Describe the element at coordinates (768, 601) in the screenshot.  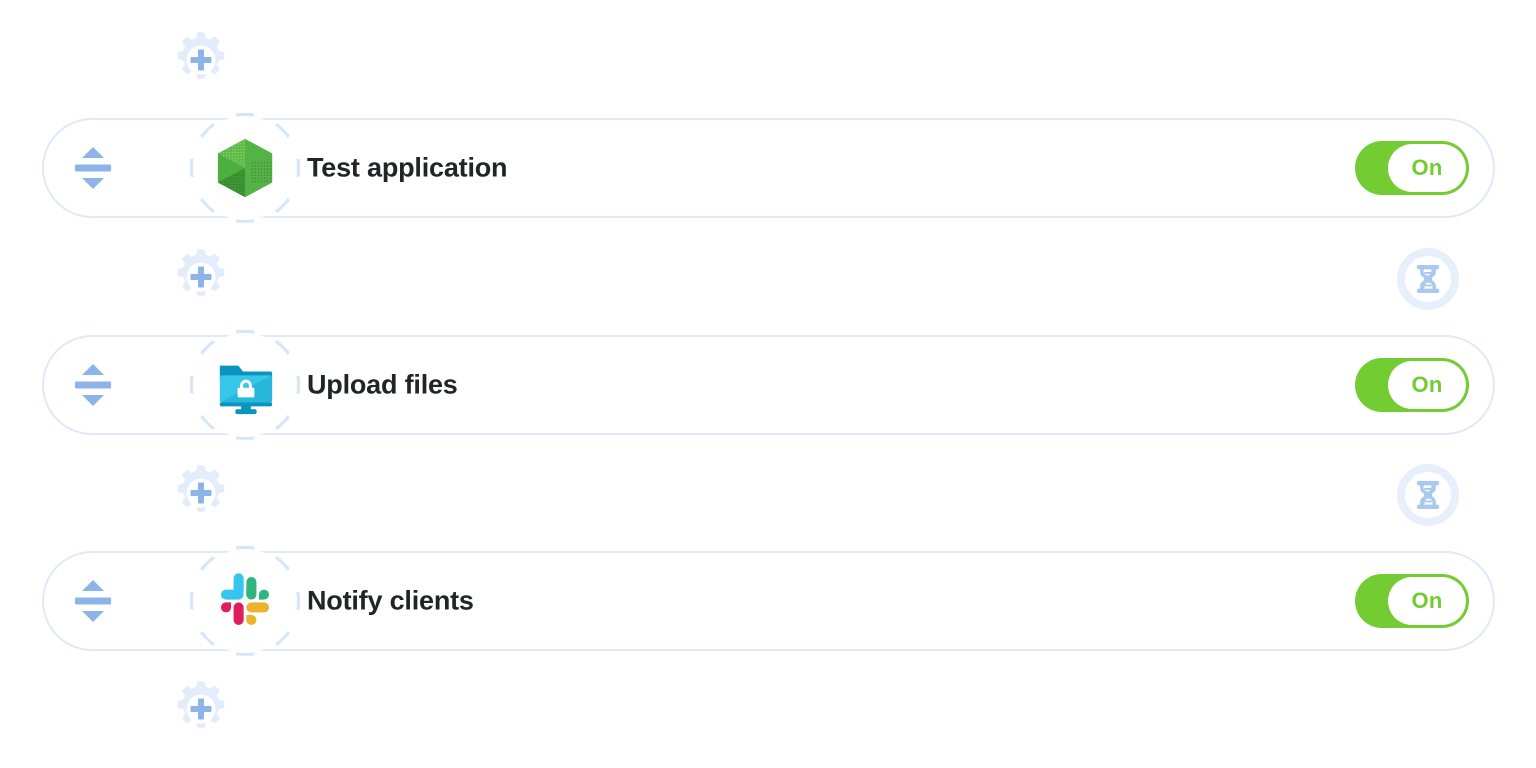
I see `workflow-step-card: Notify clients On` at that location.